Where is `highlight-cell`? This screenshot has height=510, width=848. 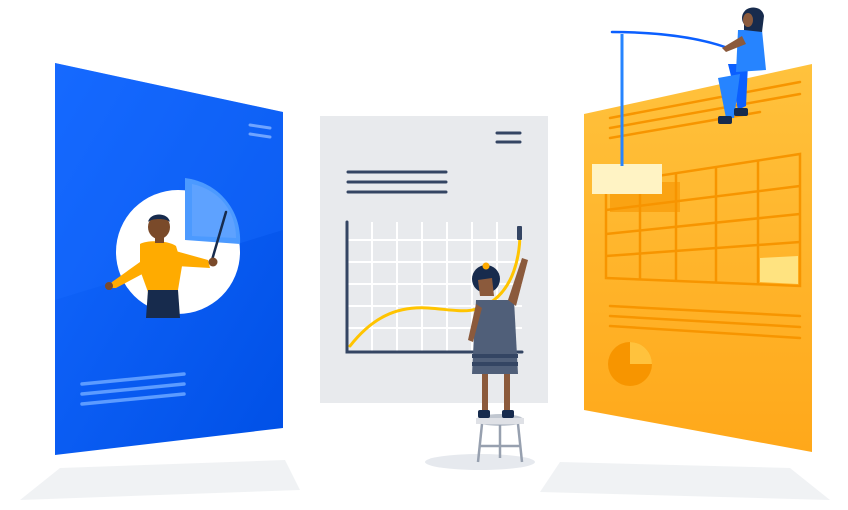 highlight-cell is located at coordinates (779, 270).